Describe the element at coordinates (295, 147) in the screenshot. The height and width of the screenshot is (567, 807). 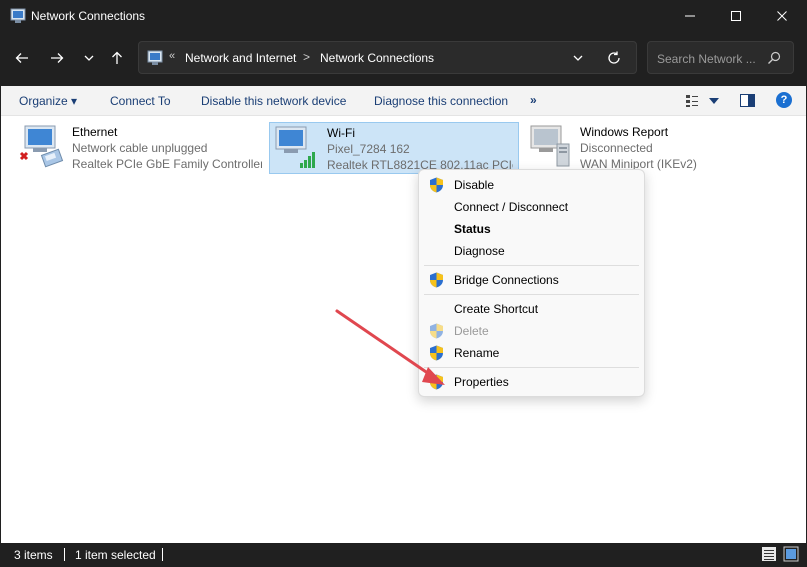
I see `wifi-adapter-icon` at that location.